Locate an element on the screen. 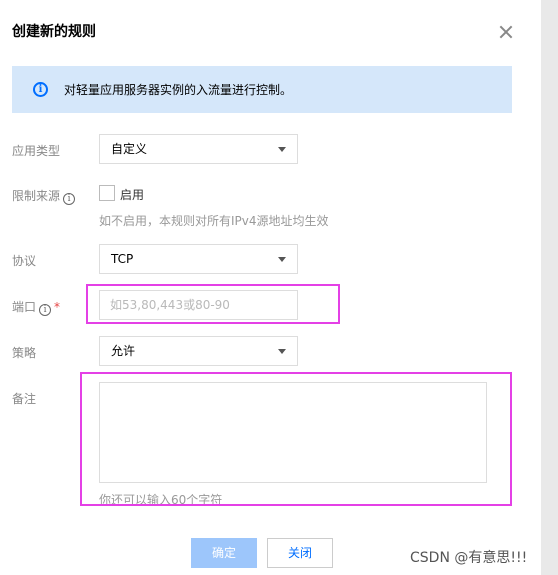  policy-label: 策略 is located at coordinates (24, 353).